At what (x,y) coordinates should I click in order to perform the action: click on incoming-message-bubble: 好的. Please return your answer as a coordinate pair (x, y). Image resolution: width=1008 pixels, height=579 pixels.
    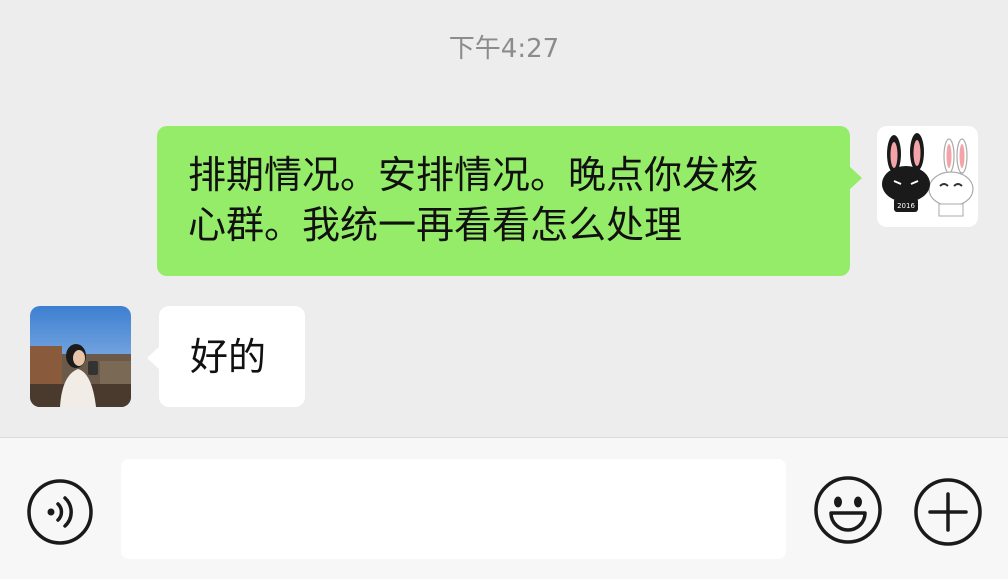
    Looking at the image, I should click on (226, 356).